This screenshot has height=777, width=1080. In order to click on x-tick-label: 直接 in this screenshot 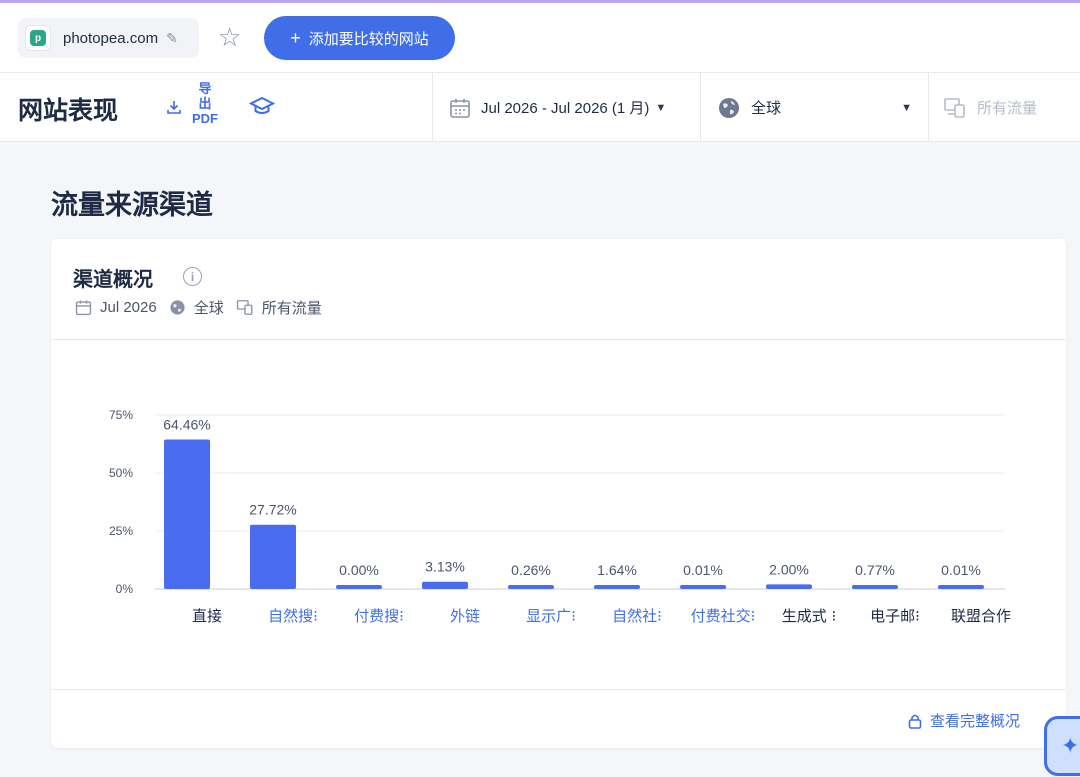, I will do `click(207, 616)`.